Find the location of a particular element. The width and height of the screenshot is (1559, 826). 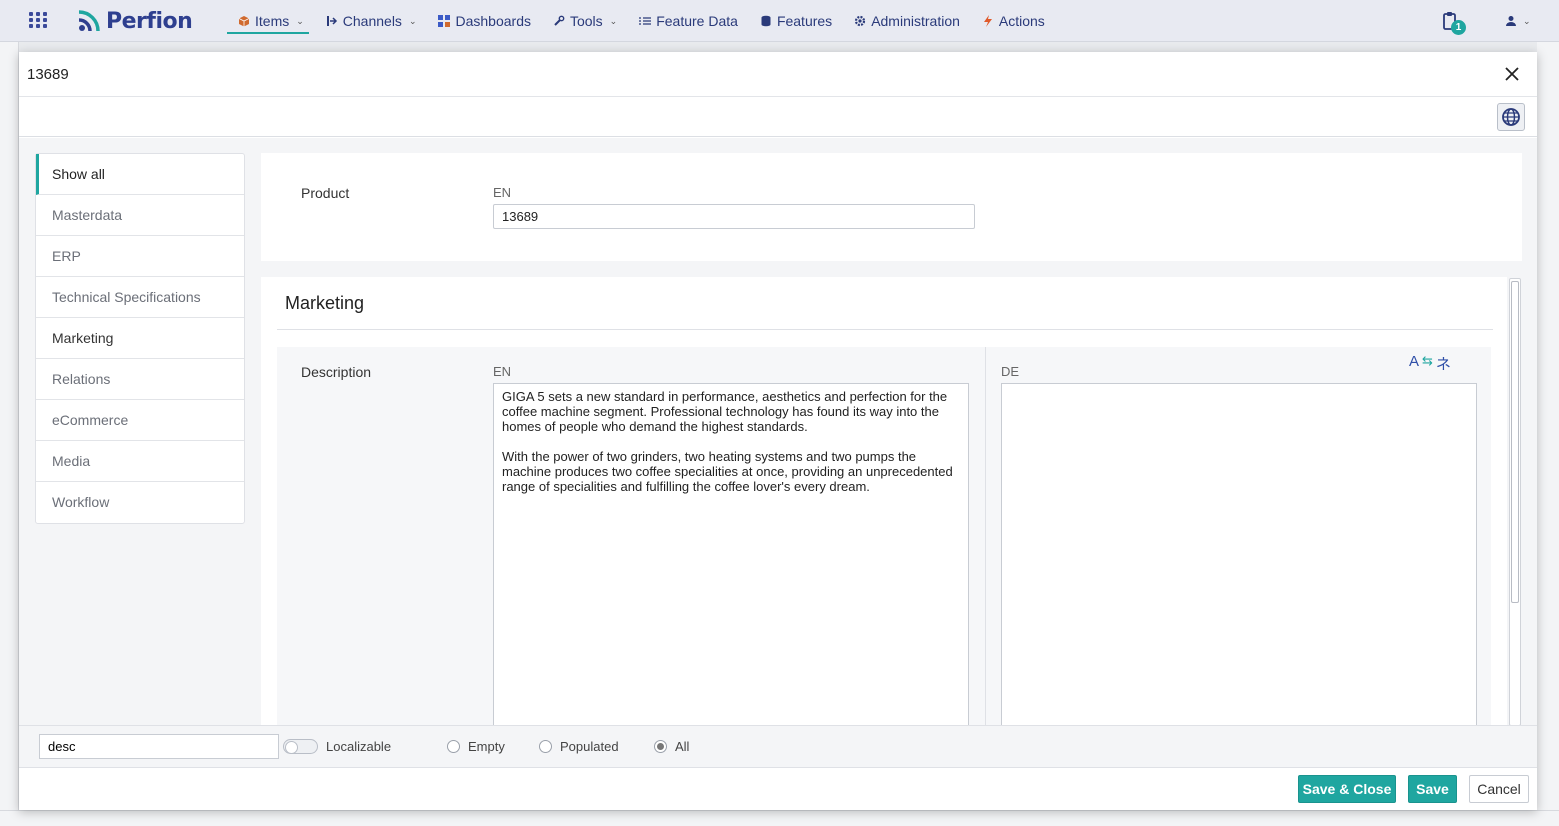

nav-channels-label: Channels is located at coordinates (372, 21).